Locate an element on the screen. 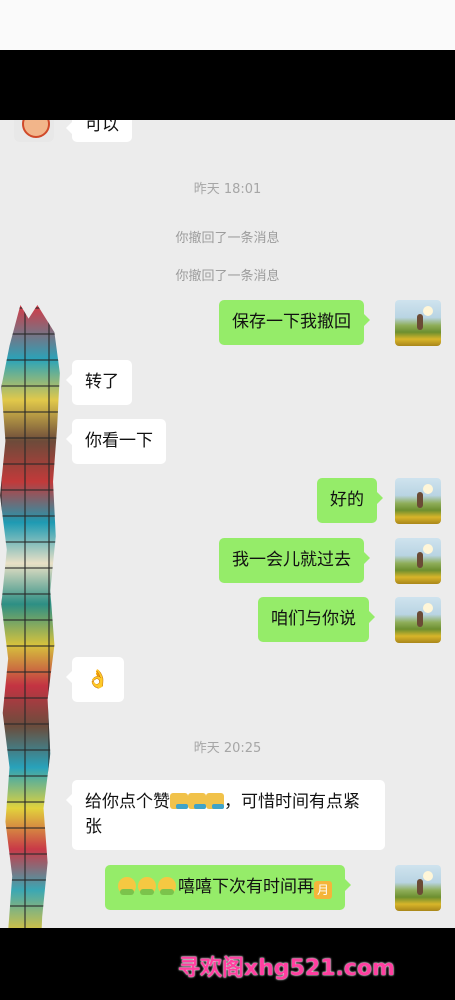  message-text: 保存一下我撤回 is located at coordinates (291, 322).